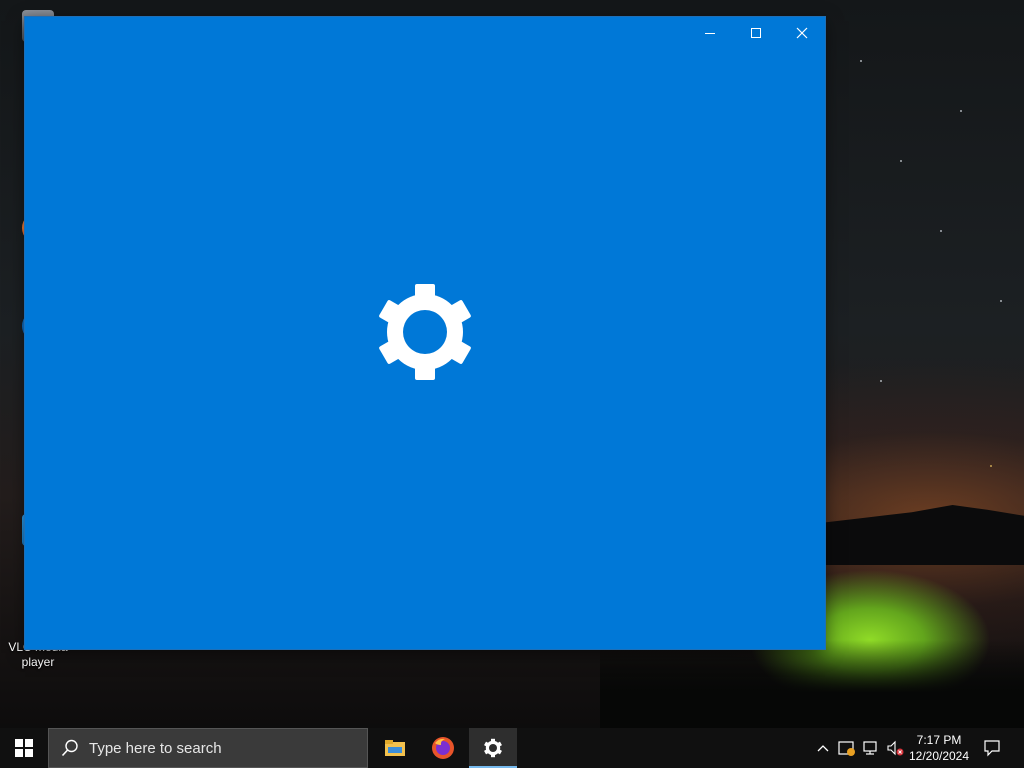  Describe the element at coordinates (939, 748) in the screenshot. I see `taskbar-clock: 7:17 PM 12/20/2024` at that location.